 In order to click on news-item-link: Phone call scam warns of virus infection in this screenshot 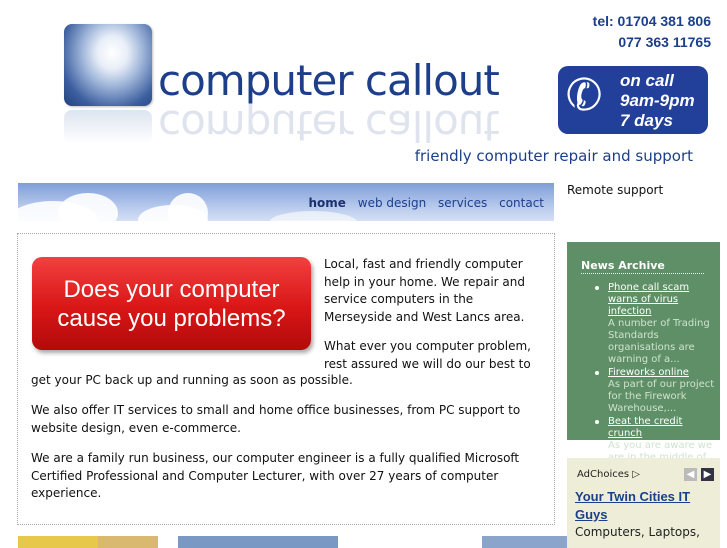, I will do `click(662, 300)`.